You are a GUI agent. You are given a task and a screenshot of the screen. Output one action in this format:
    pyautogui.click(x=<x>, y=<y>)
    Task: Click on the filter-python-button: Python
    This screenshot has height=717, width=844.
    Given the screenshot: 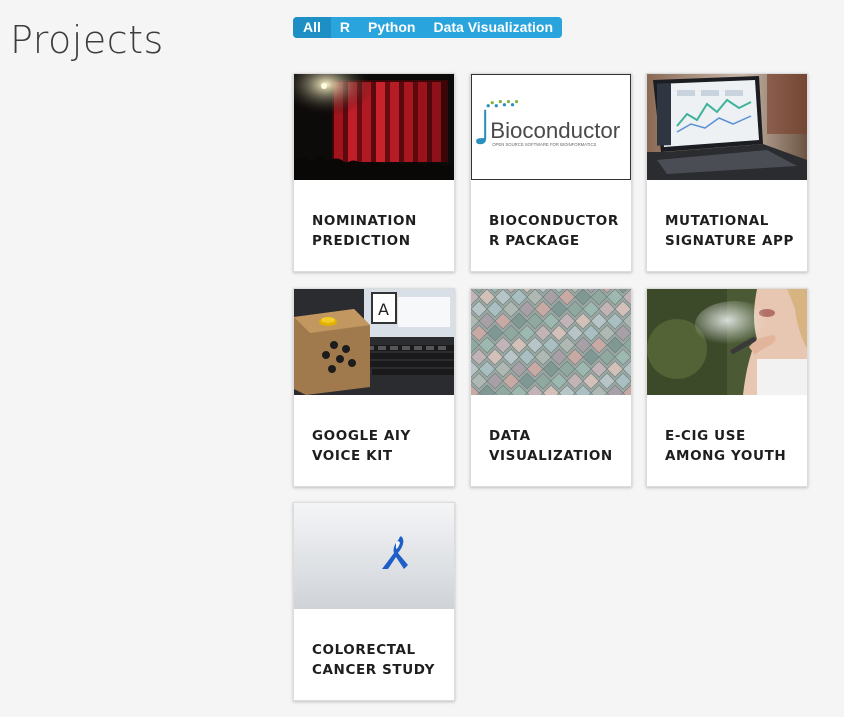 What is the action you would take?
    pyautogui.click(x=392, y=27)
    